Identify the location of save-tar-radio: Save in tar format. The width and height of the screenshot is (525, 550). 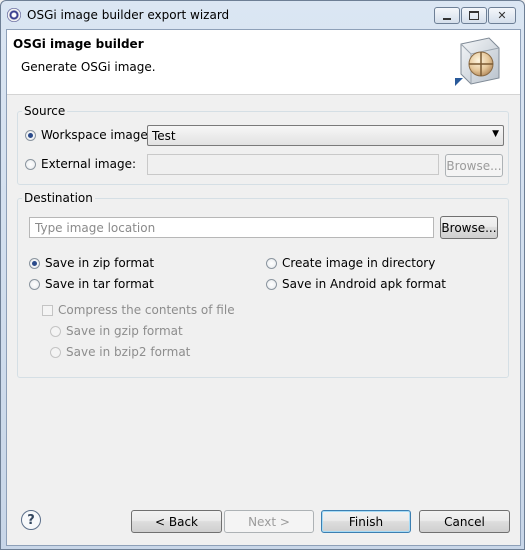
(91, 284).